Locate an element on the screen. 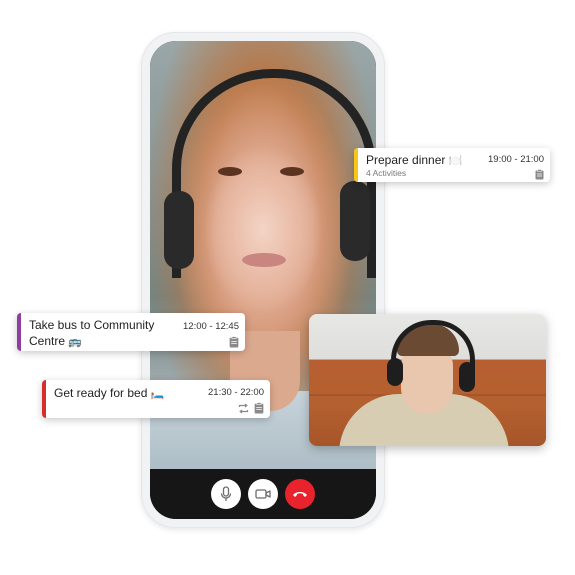 This screenshot has width=575, height=575. video-camera-icon is located at coordinates (263, 494).